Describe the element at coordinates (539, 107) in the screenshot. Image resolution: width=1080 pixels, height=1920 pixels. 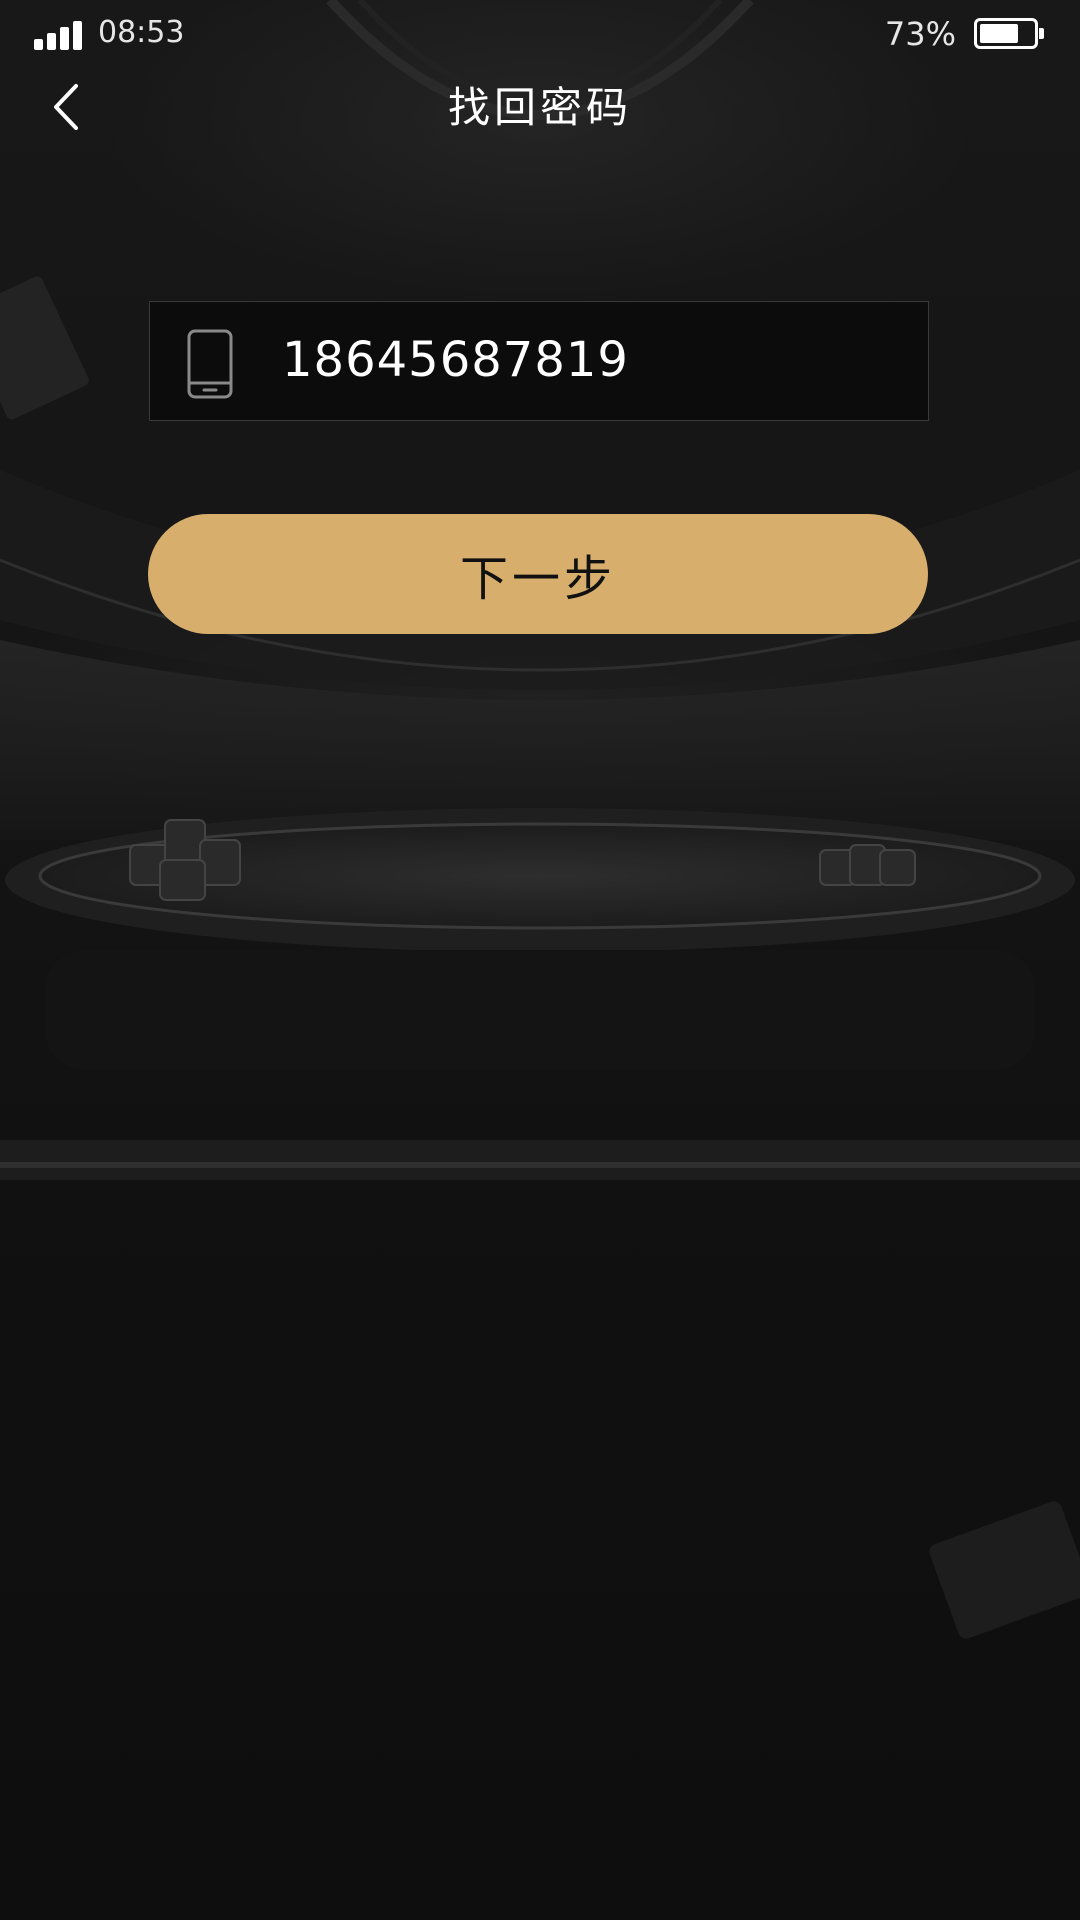
I see `page-title: 找回密码` at that location.